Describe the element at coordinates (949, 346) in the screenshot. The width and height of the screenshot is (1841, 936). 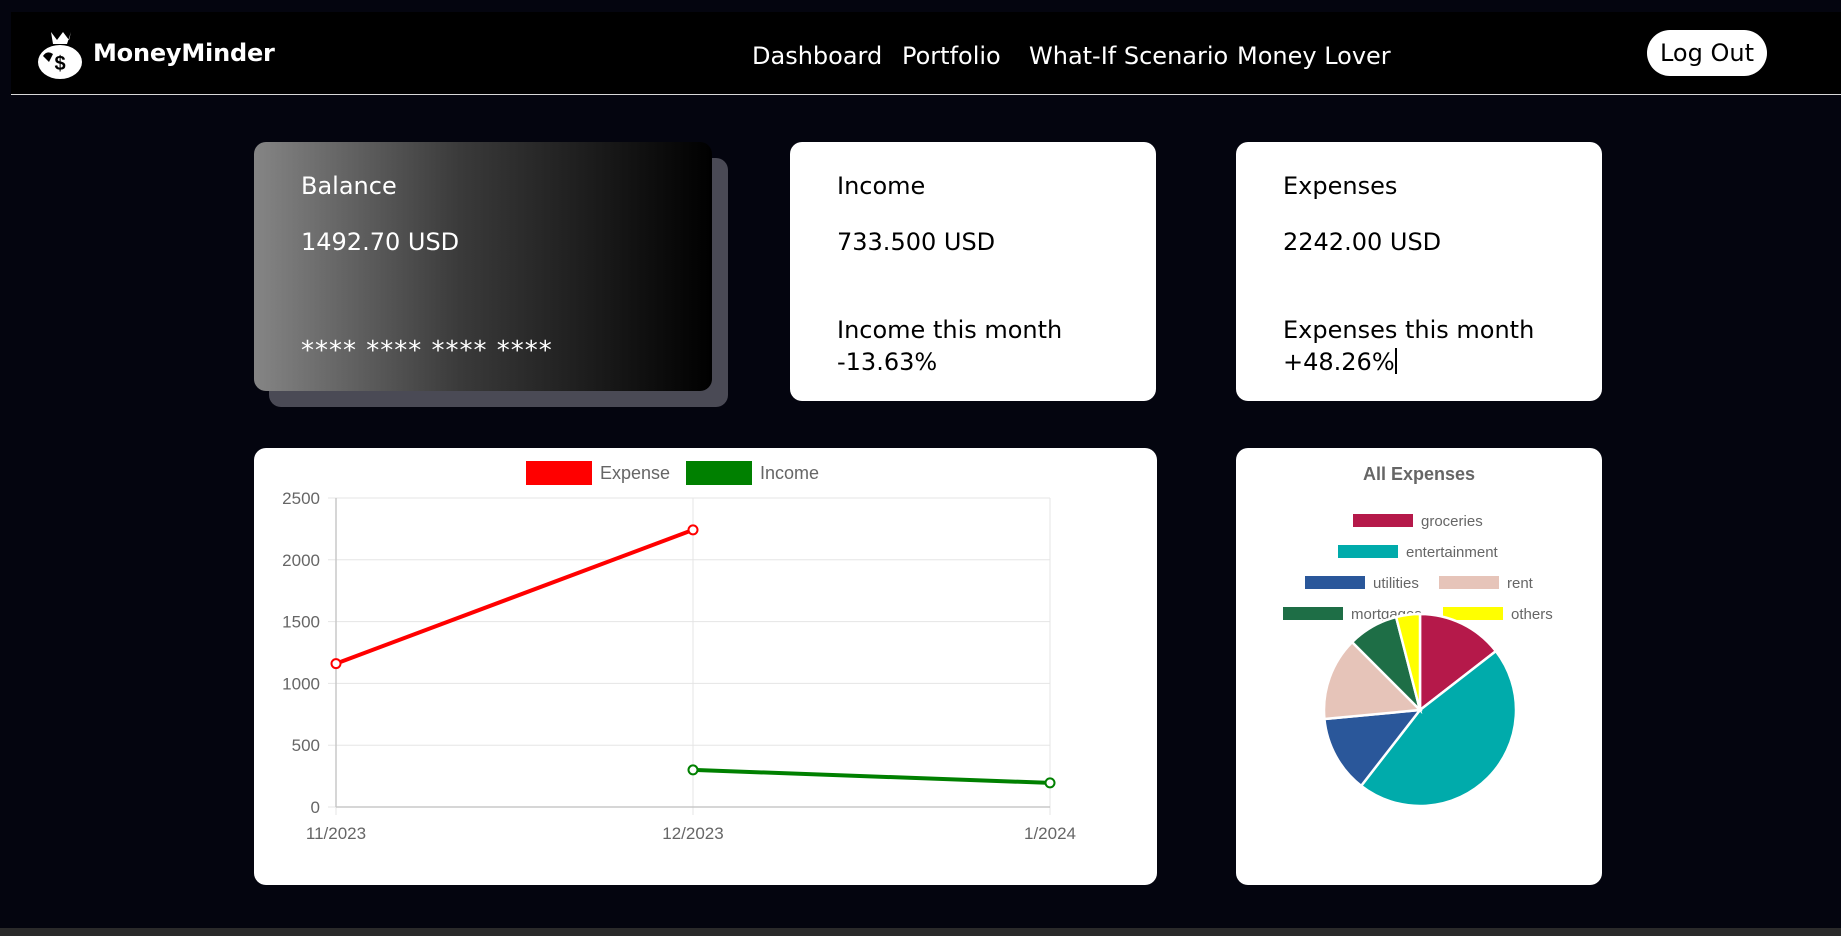
I see `income-month-block: Income this month -13.63%` at that location.